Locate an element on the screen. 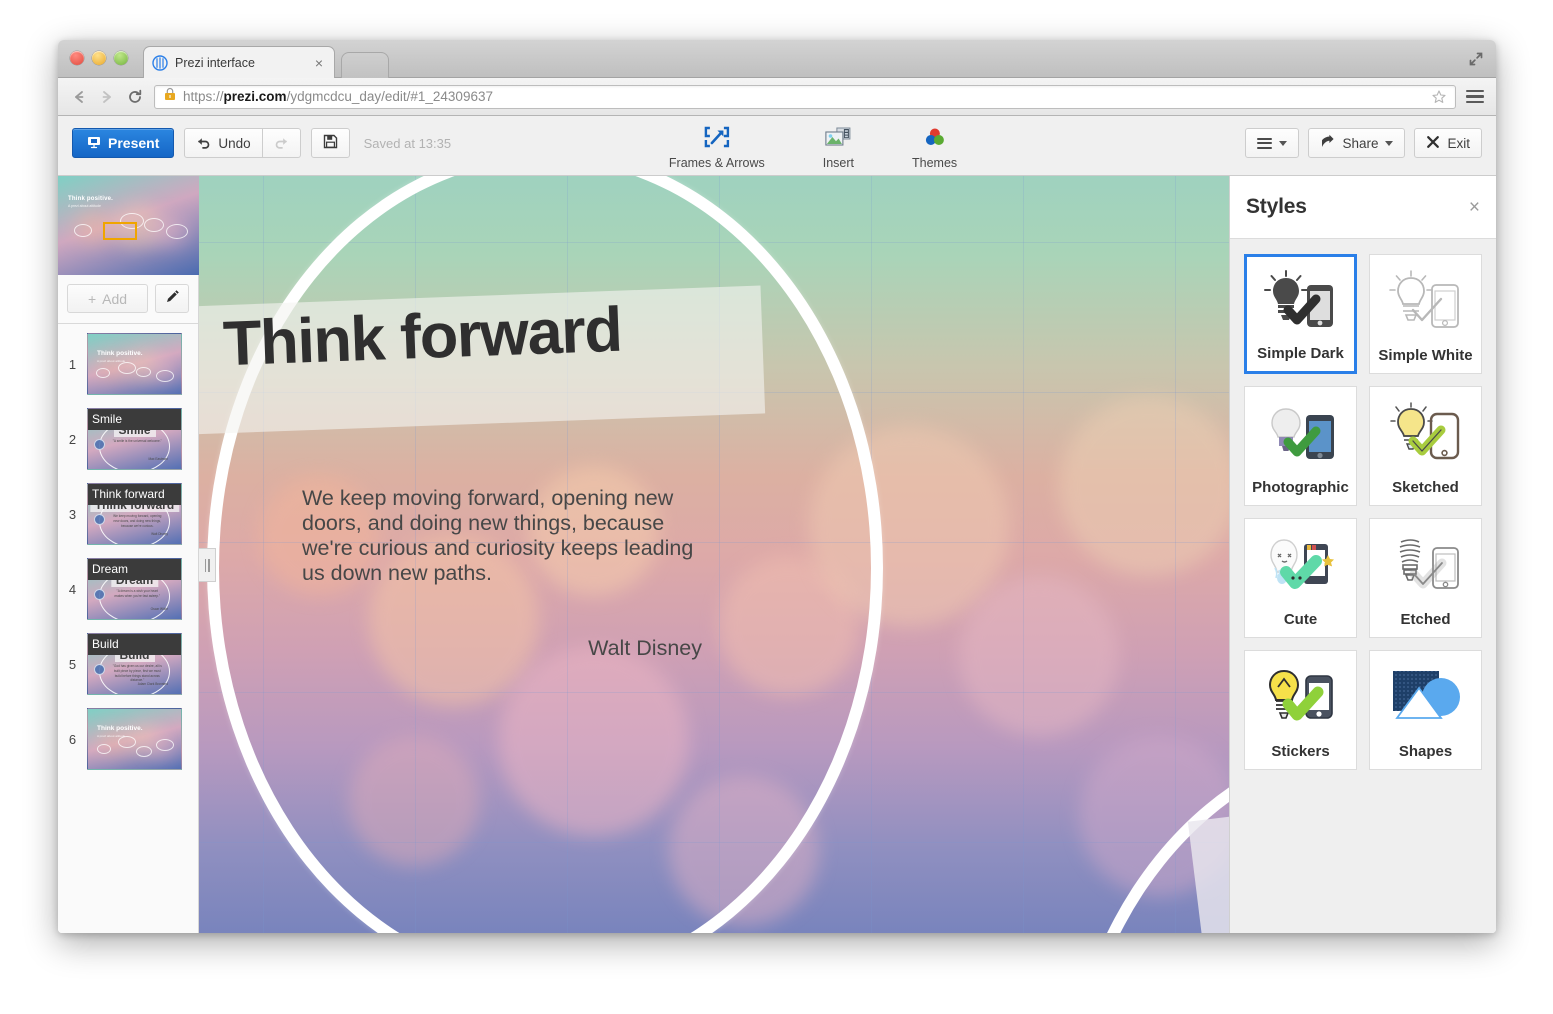  share-button: Share is located at coordinates (1357, 143).